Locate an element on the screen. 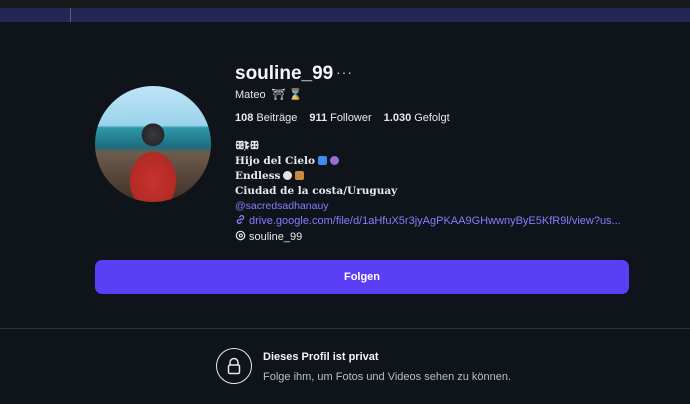 The width and height of the screenshot is (690, 404). followers-stat: 911 Follower is located at coordinates (340, 118).